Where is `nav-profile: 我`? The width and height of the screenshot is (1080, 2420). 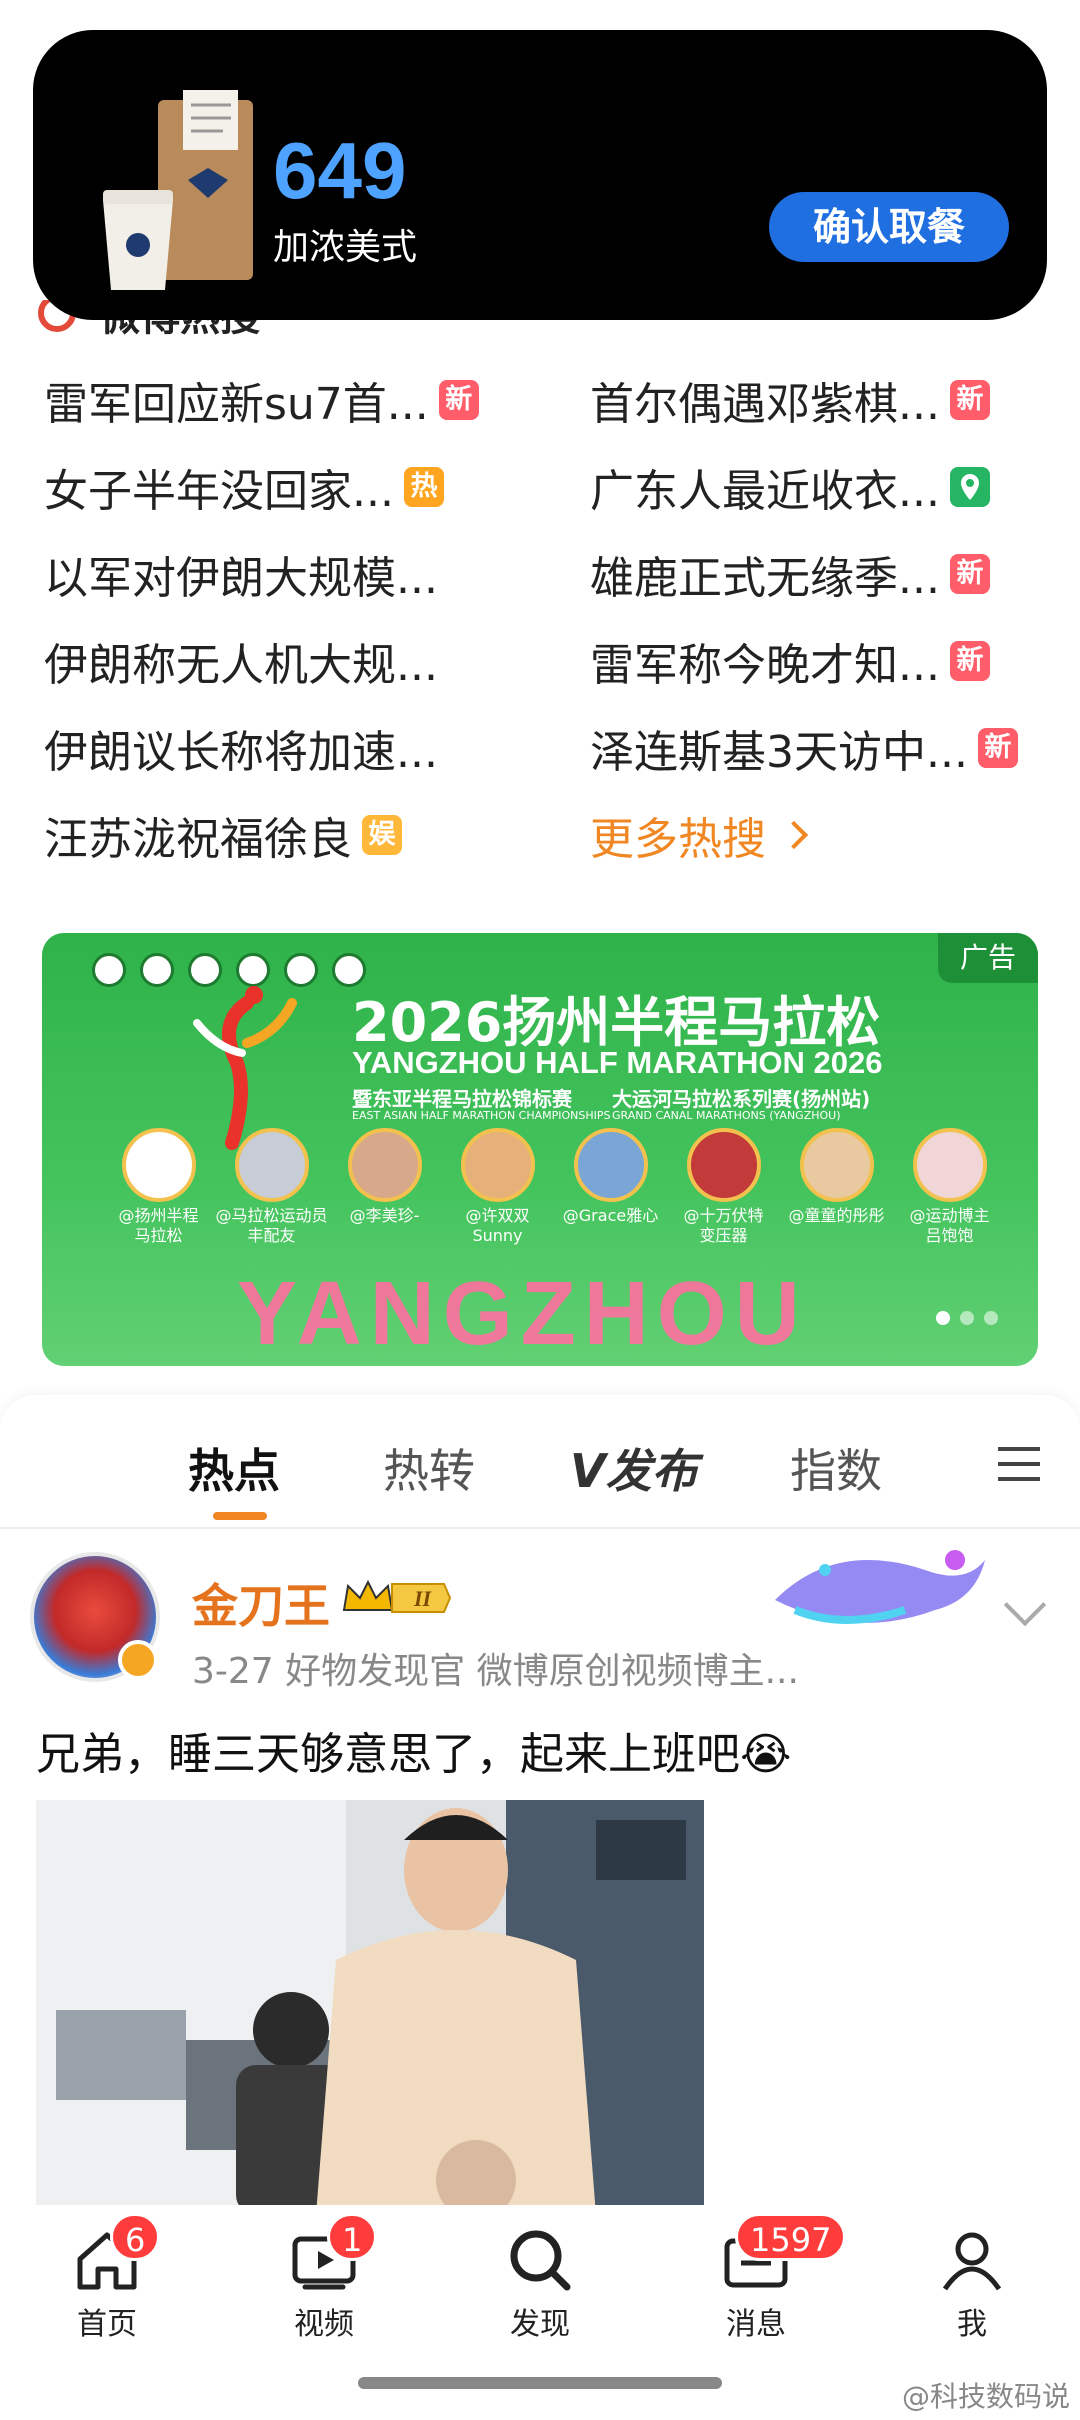 nav-profile: 我 is located at coordinates (972, 2284).